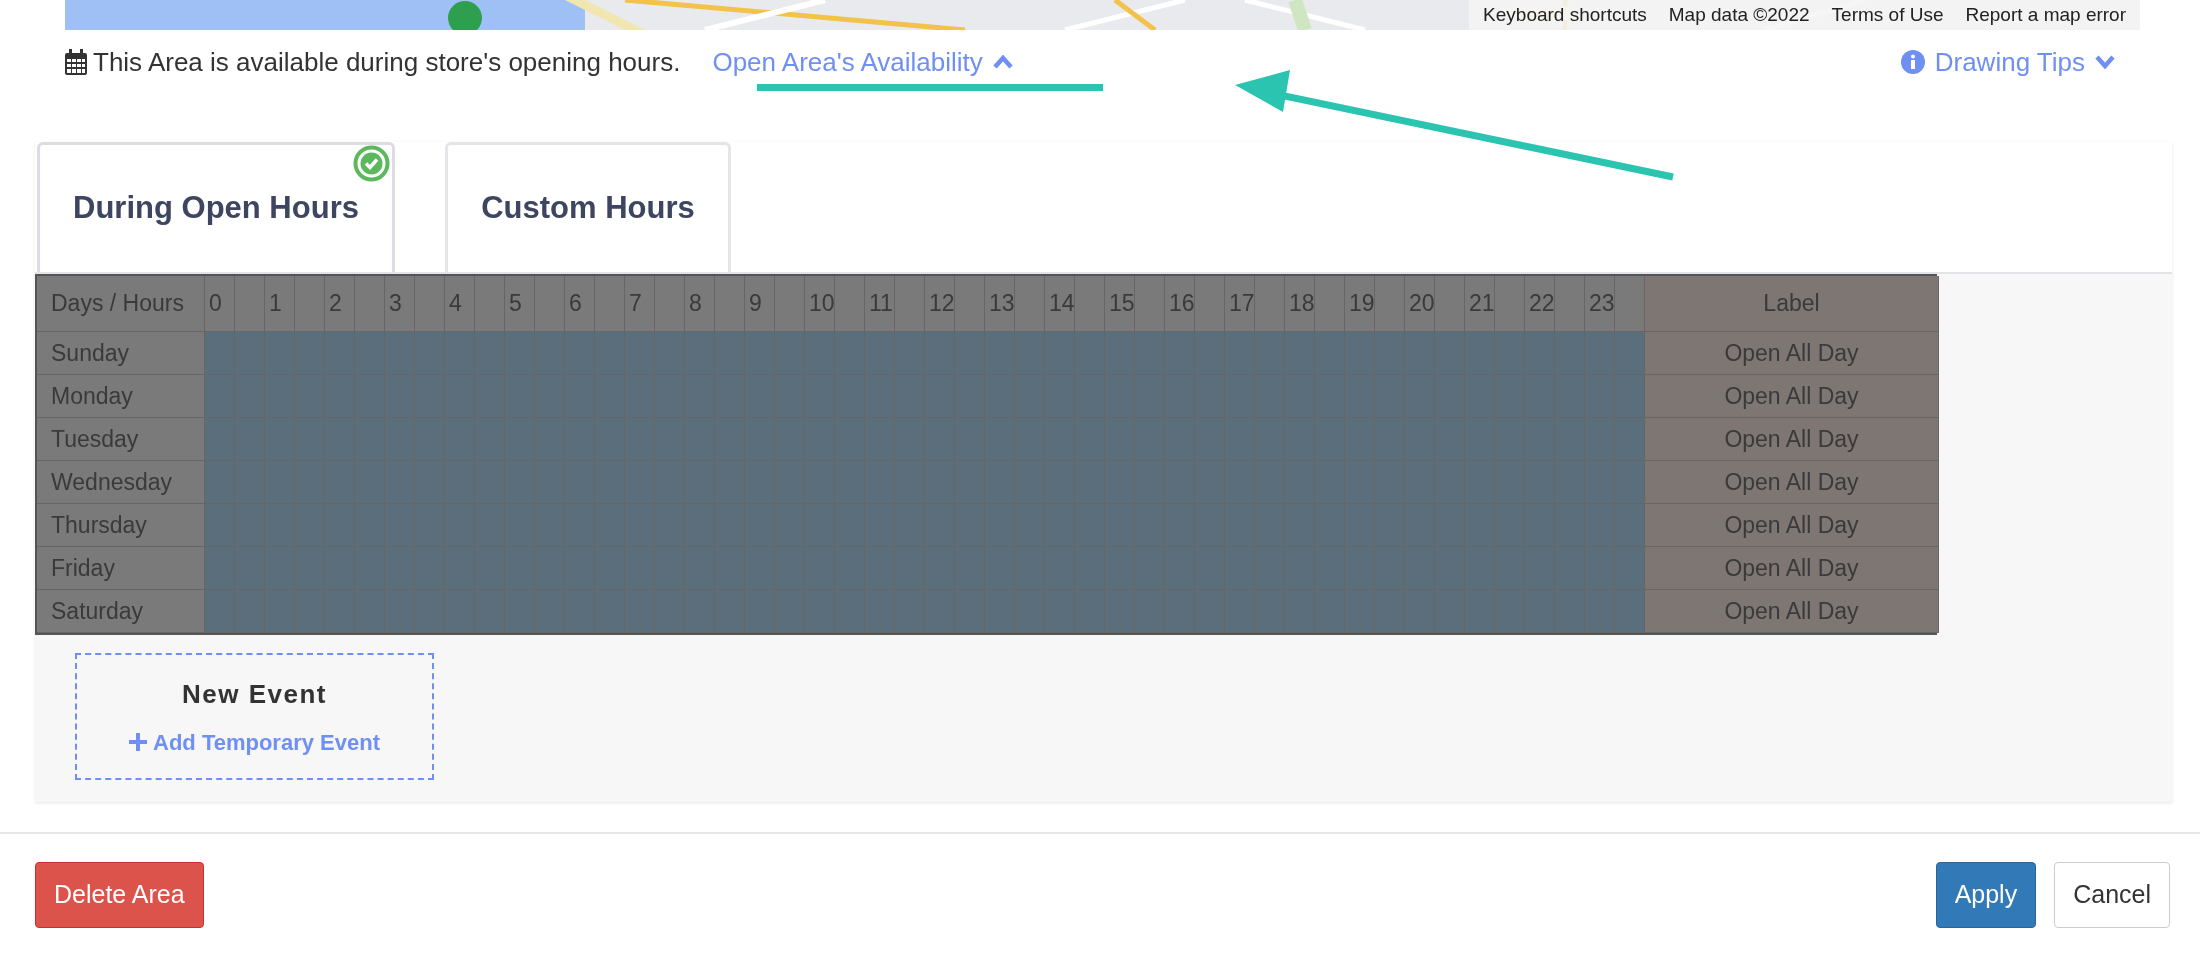 The width and height of the screenshot is (2200, 954). I want to click on map-attribution-link: Report a map error, so click(2045, 15).